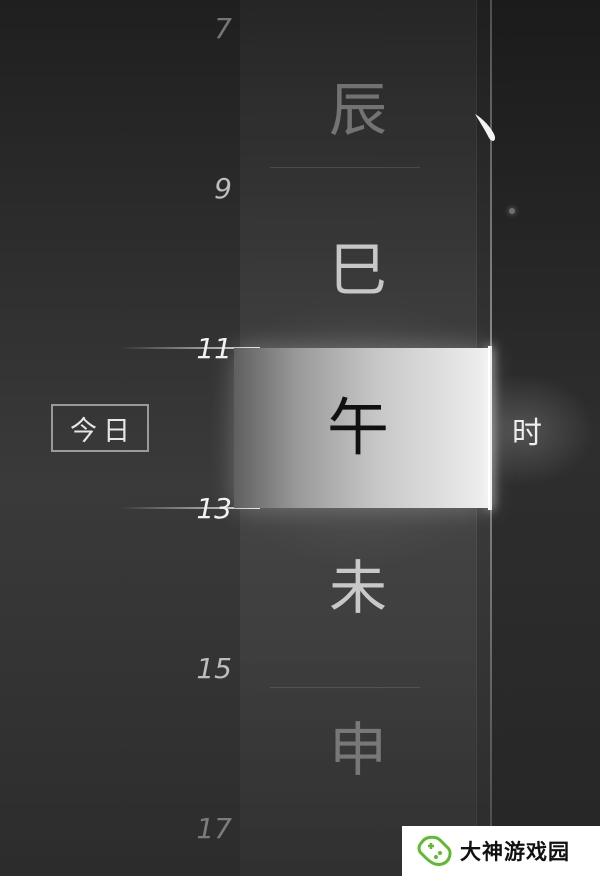 Image resolution: width=600 pixels, height=876 pixels. Describe the element at coordinates (546, 430) in the screenshot. I see `right-glow` at that location.